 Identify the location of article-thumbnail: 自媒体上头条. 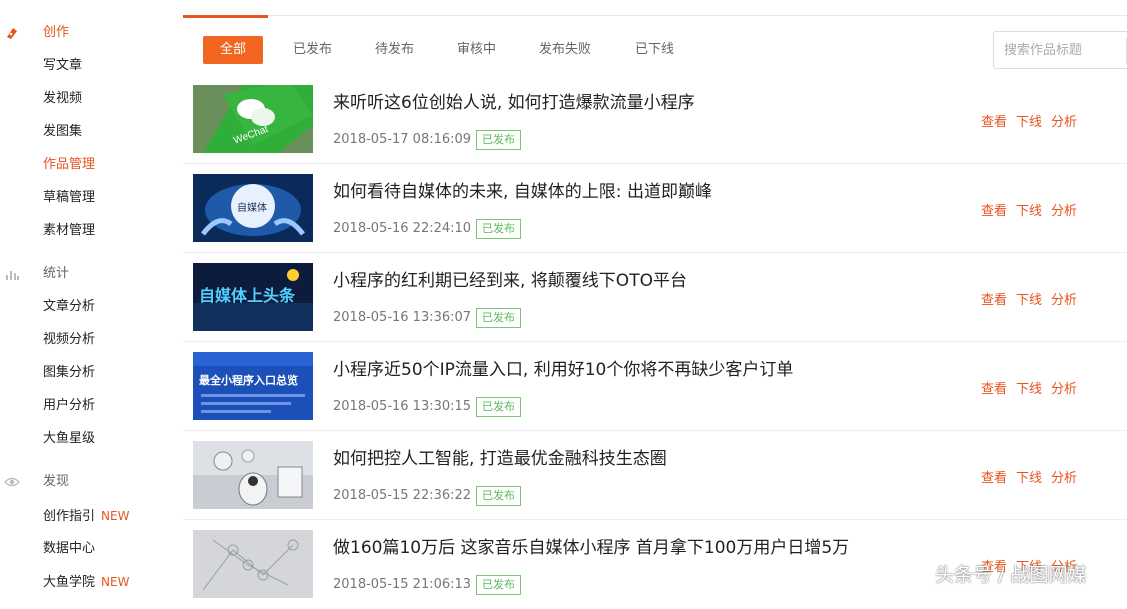
(253, 297).